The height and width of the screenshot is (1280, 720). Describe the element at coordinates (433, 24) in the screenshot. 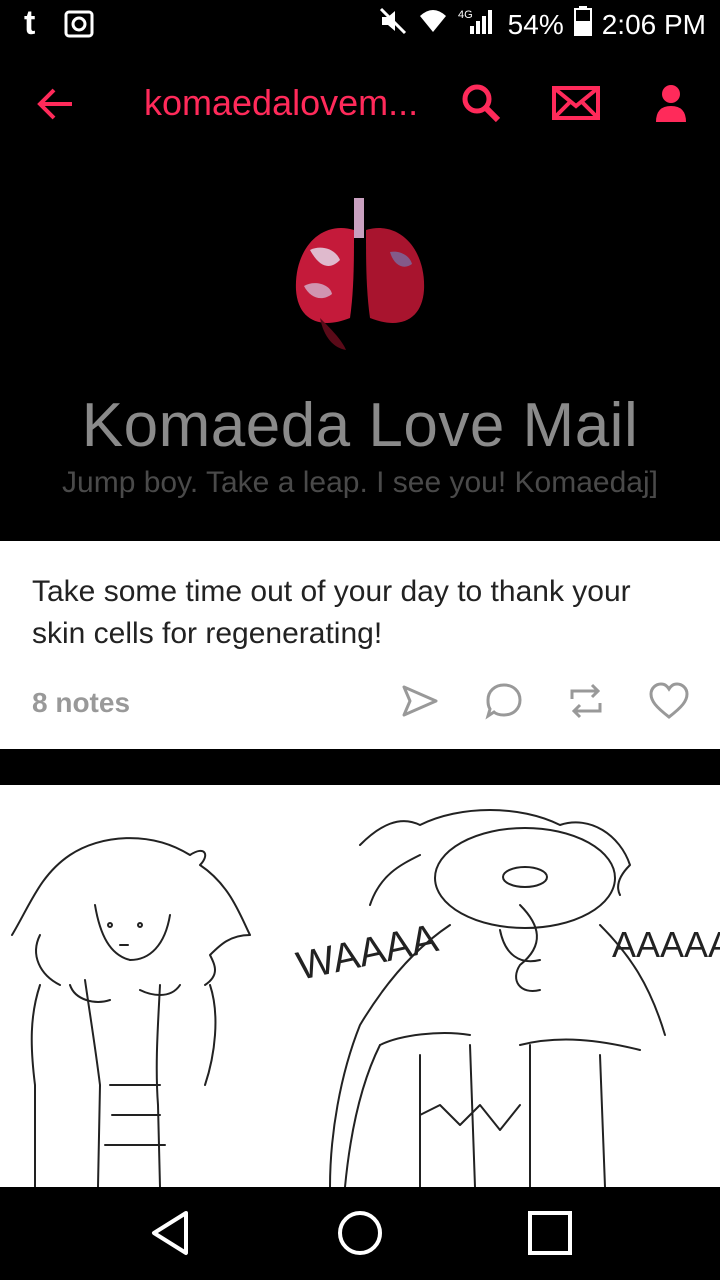

I see `wifi-icon` at that location.